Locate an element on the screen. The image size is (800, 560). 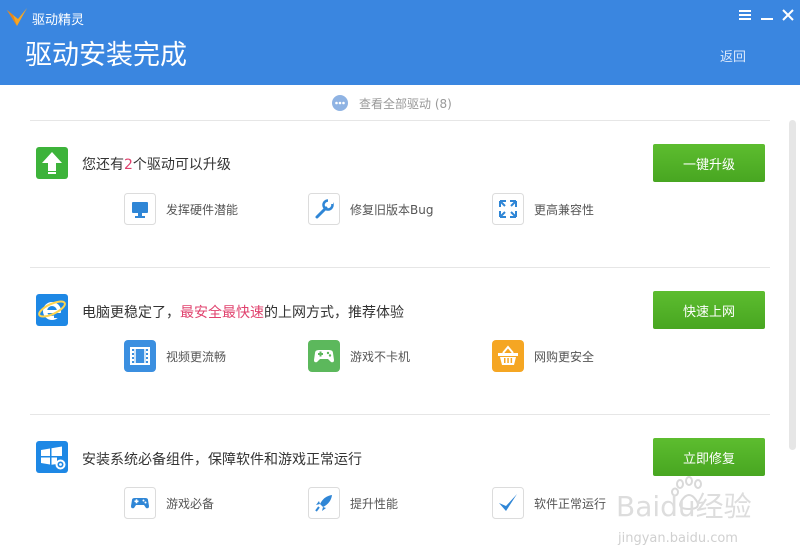
monitor-icon is located at coordinates (140, 209).